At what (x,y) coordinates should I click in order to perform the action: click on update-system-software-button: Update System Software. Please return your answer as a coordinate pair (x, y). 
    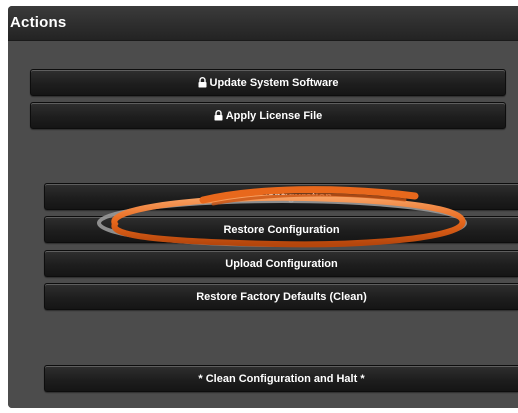
    Looking at the image, I should click on (268, 82).